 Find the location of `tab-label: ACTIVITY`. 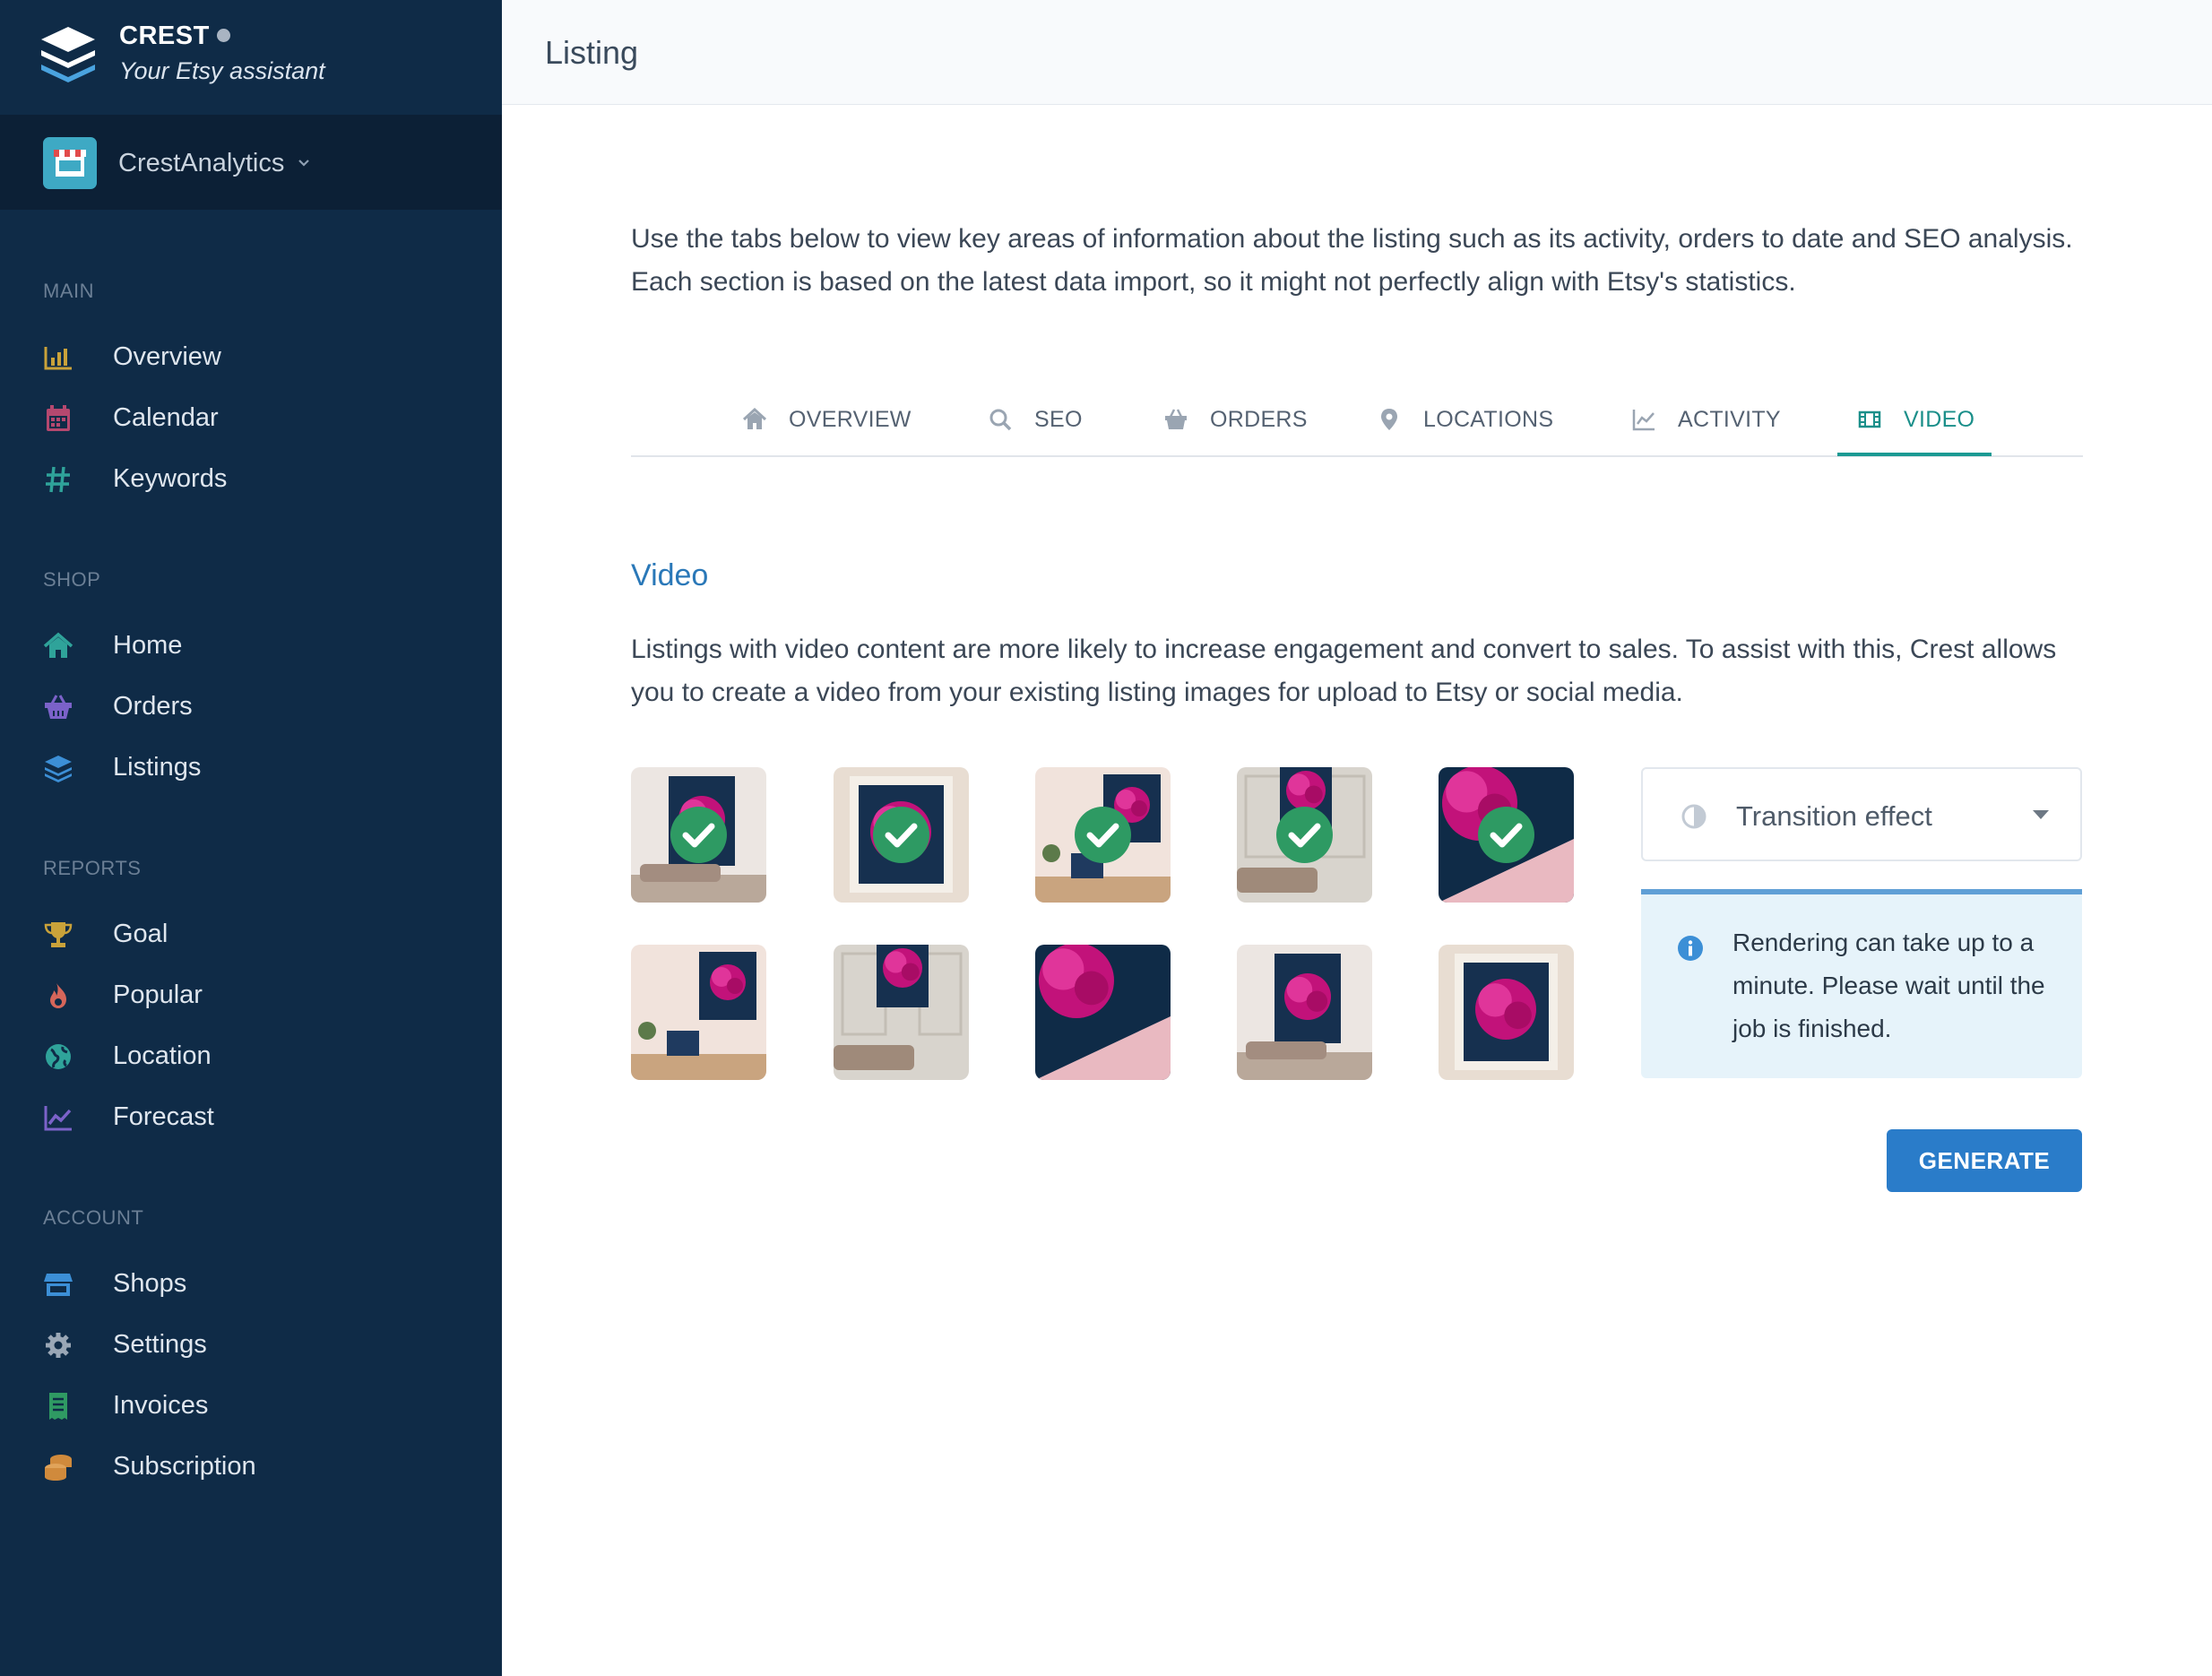

tab-label: ACTIVITY is located at coordinates (1729, 419).